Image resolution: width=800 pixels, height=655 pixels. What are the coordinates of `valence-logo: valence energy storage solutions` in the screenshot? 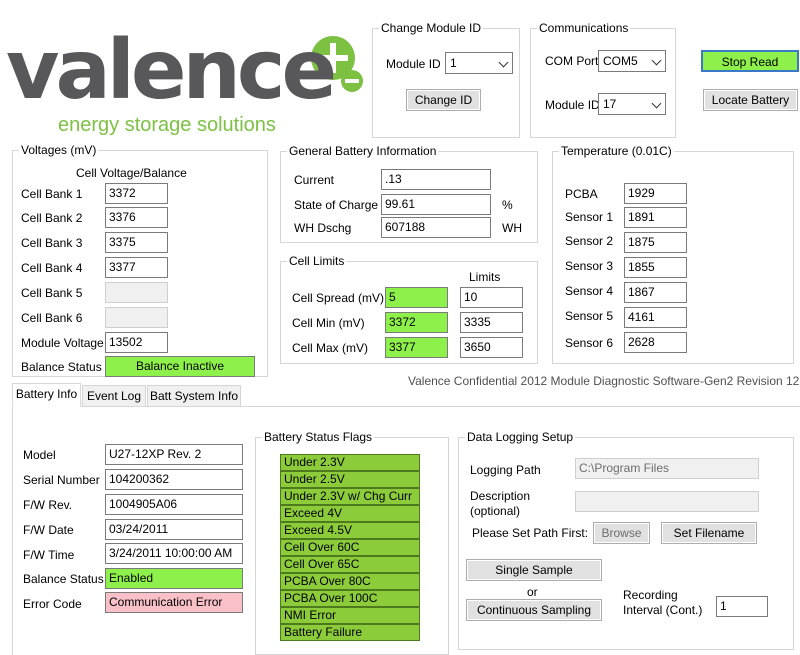 It's located at (186, 78).